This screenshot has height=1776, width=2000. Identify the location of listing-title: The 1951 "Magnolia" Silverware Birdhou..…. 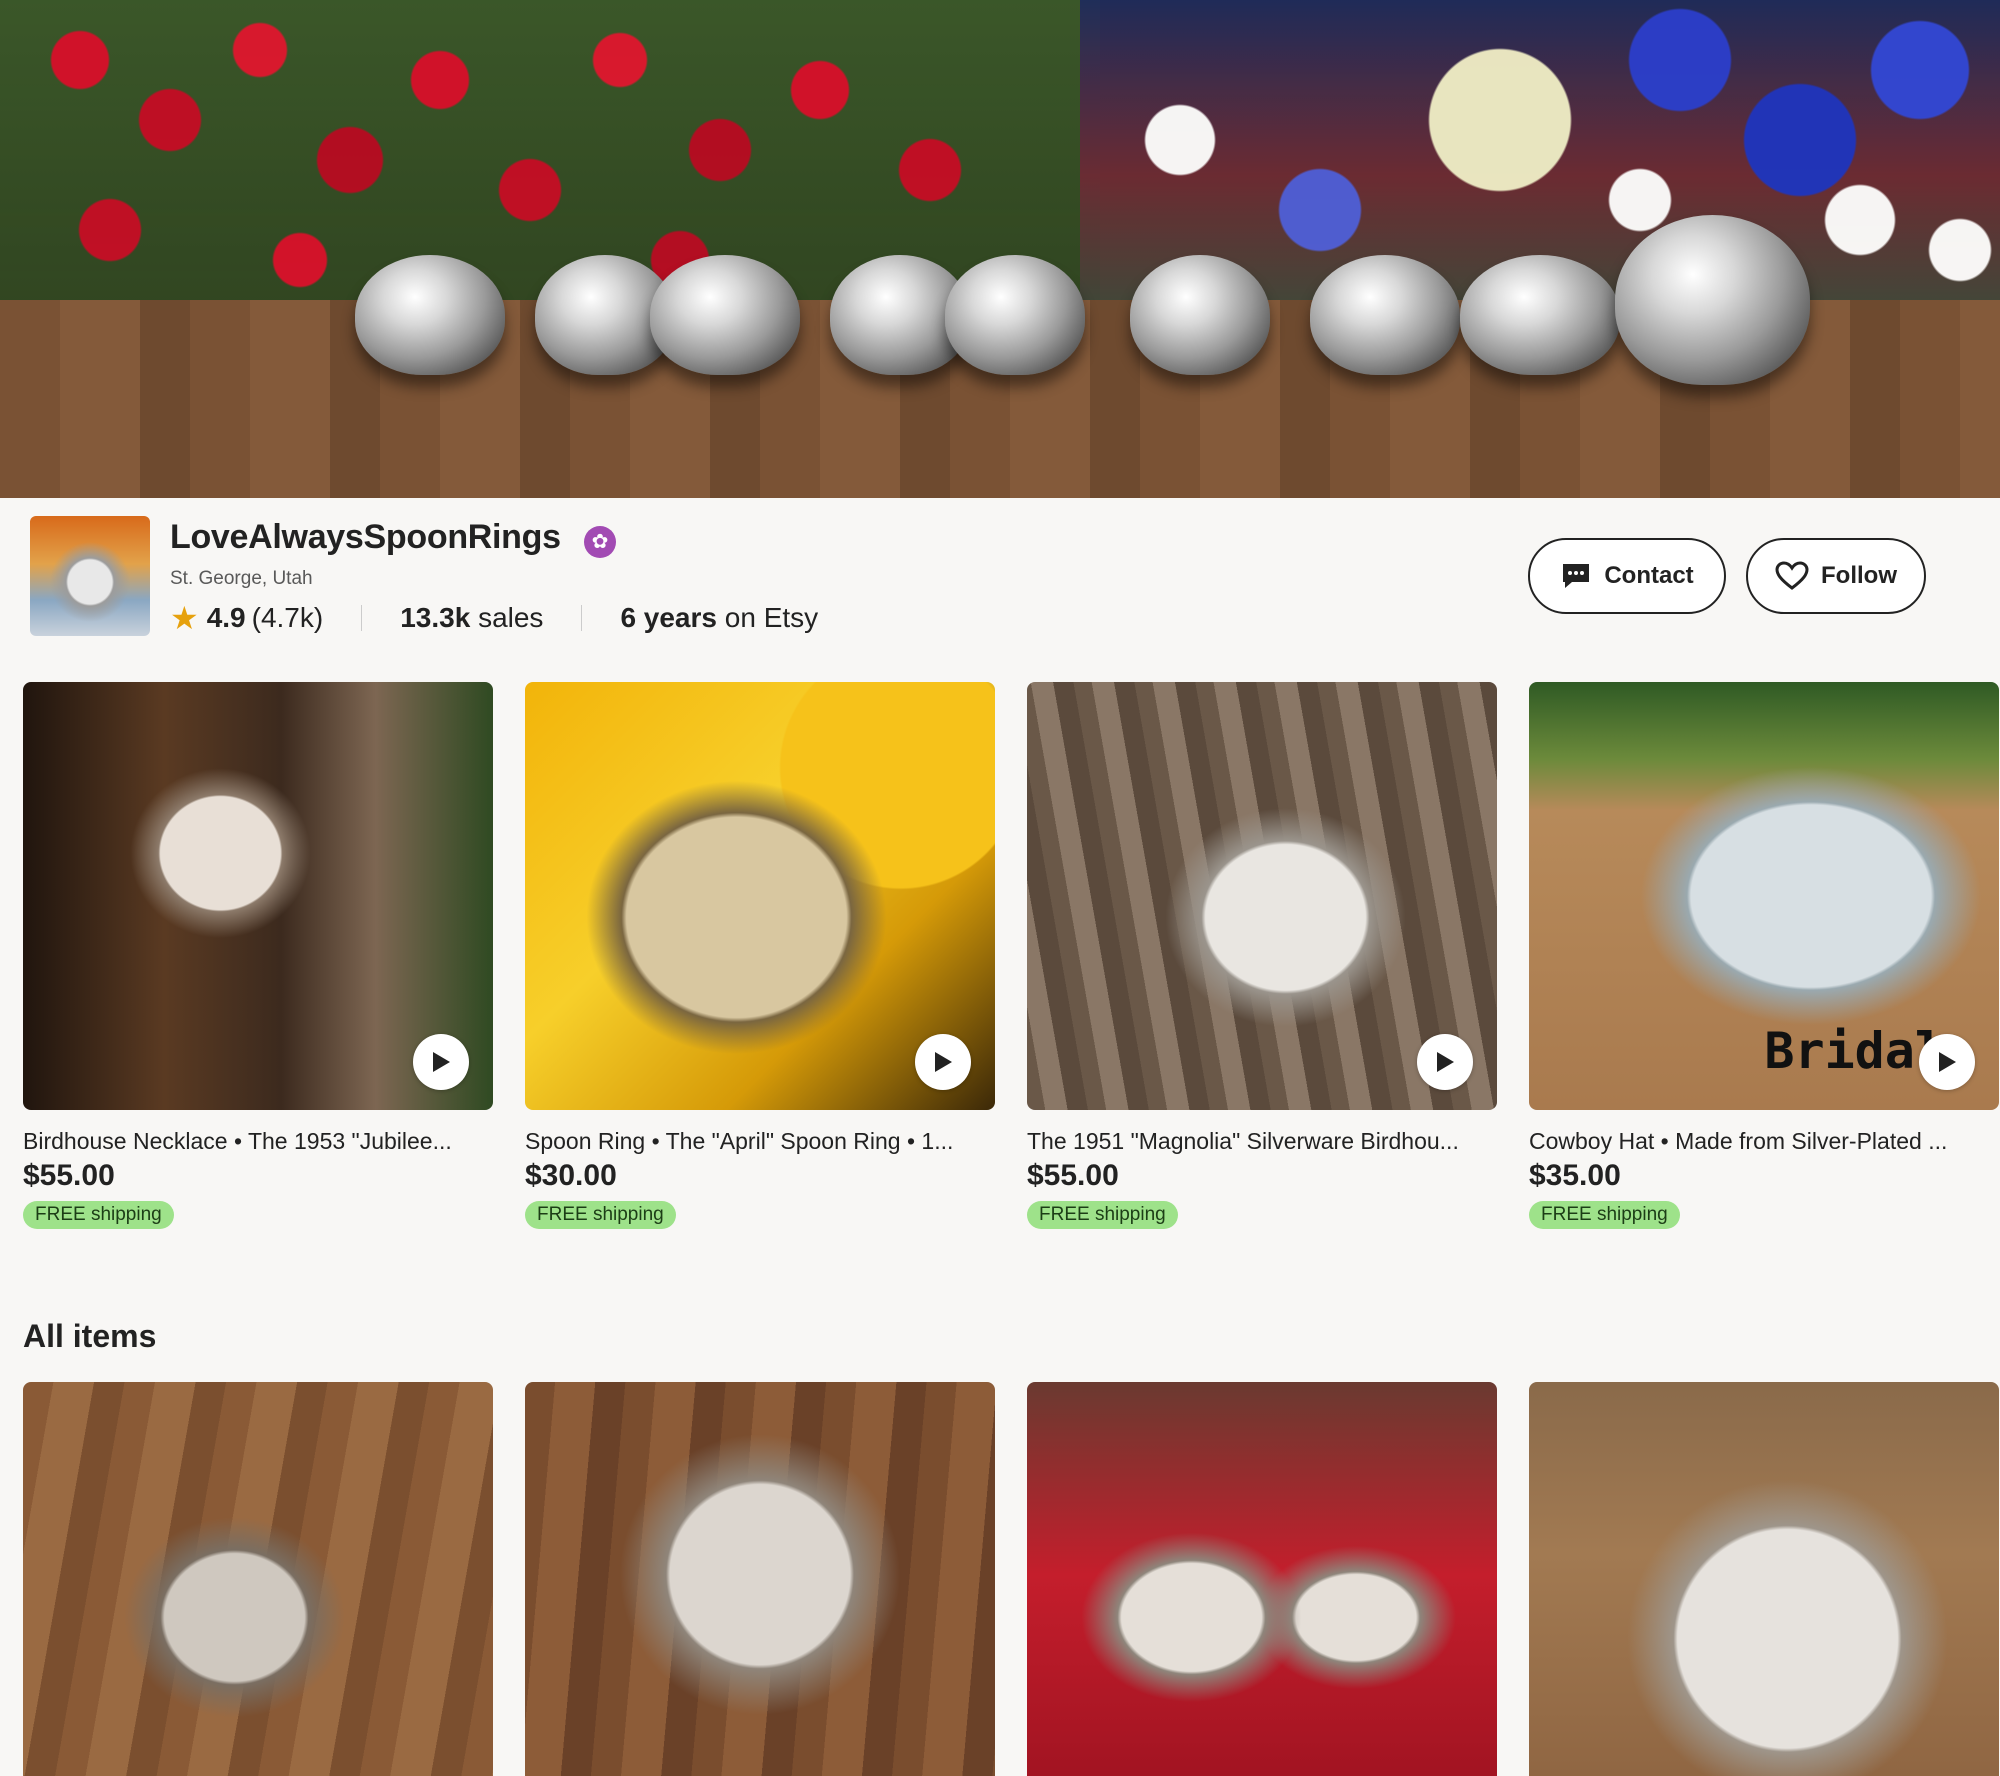
(1259, 1141).